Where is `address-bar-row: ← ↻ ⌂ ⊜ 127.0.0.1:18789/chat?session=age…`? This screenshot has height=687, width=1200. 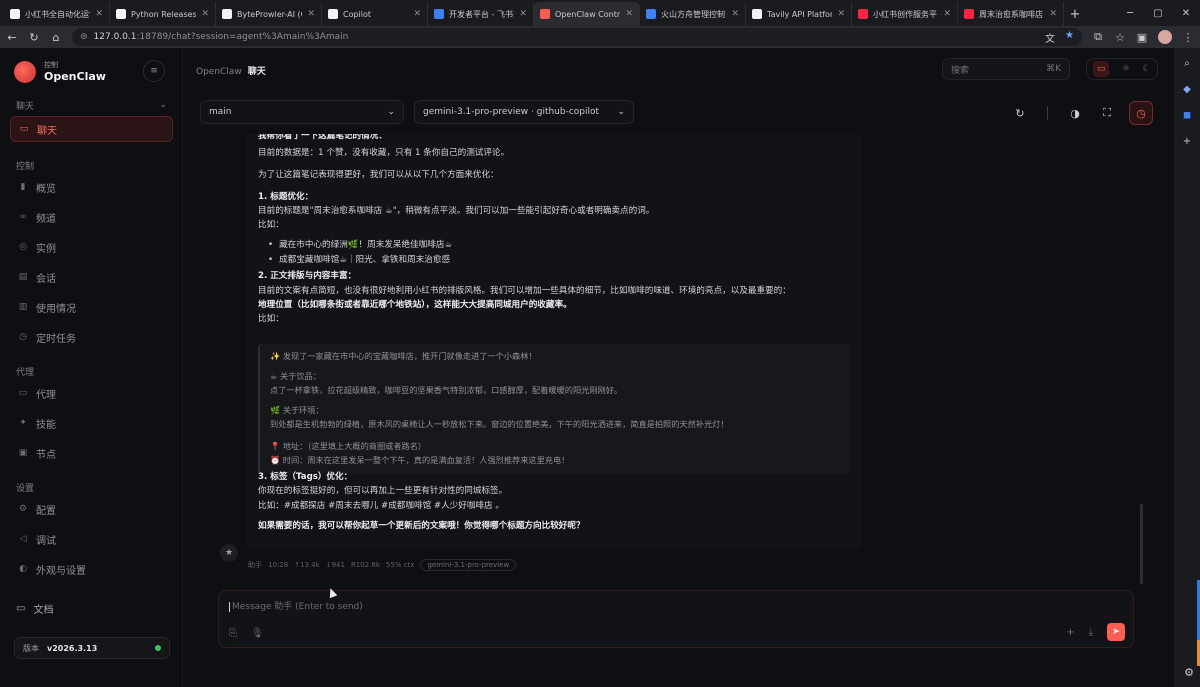
address-bar-row: ← ↻ ⌂ ⊜ 127.0.0.1:18789/chat?session=age… is located at coordinates (600, 37).